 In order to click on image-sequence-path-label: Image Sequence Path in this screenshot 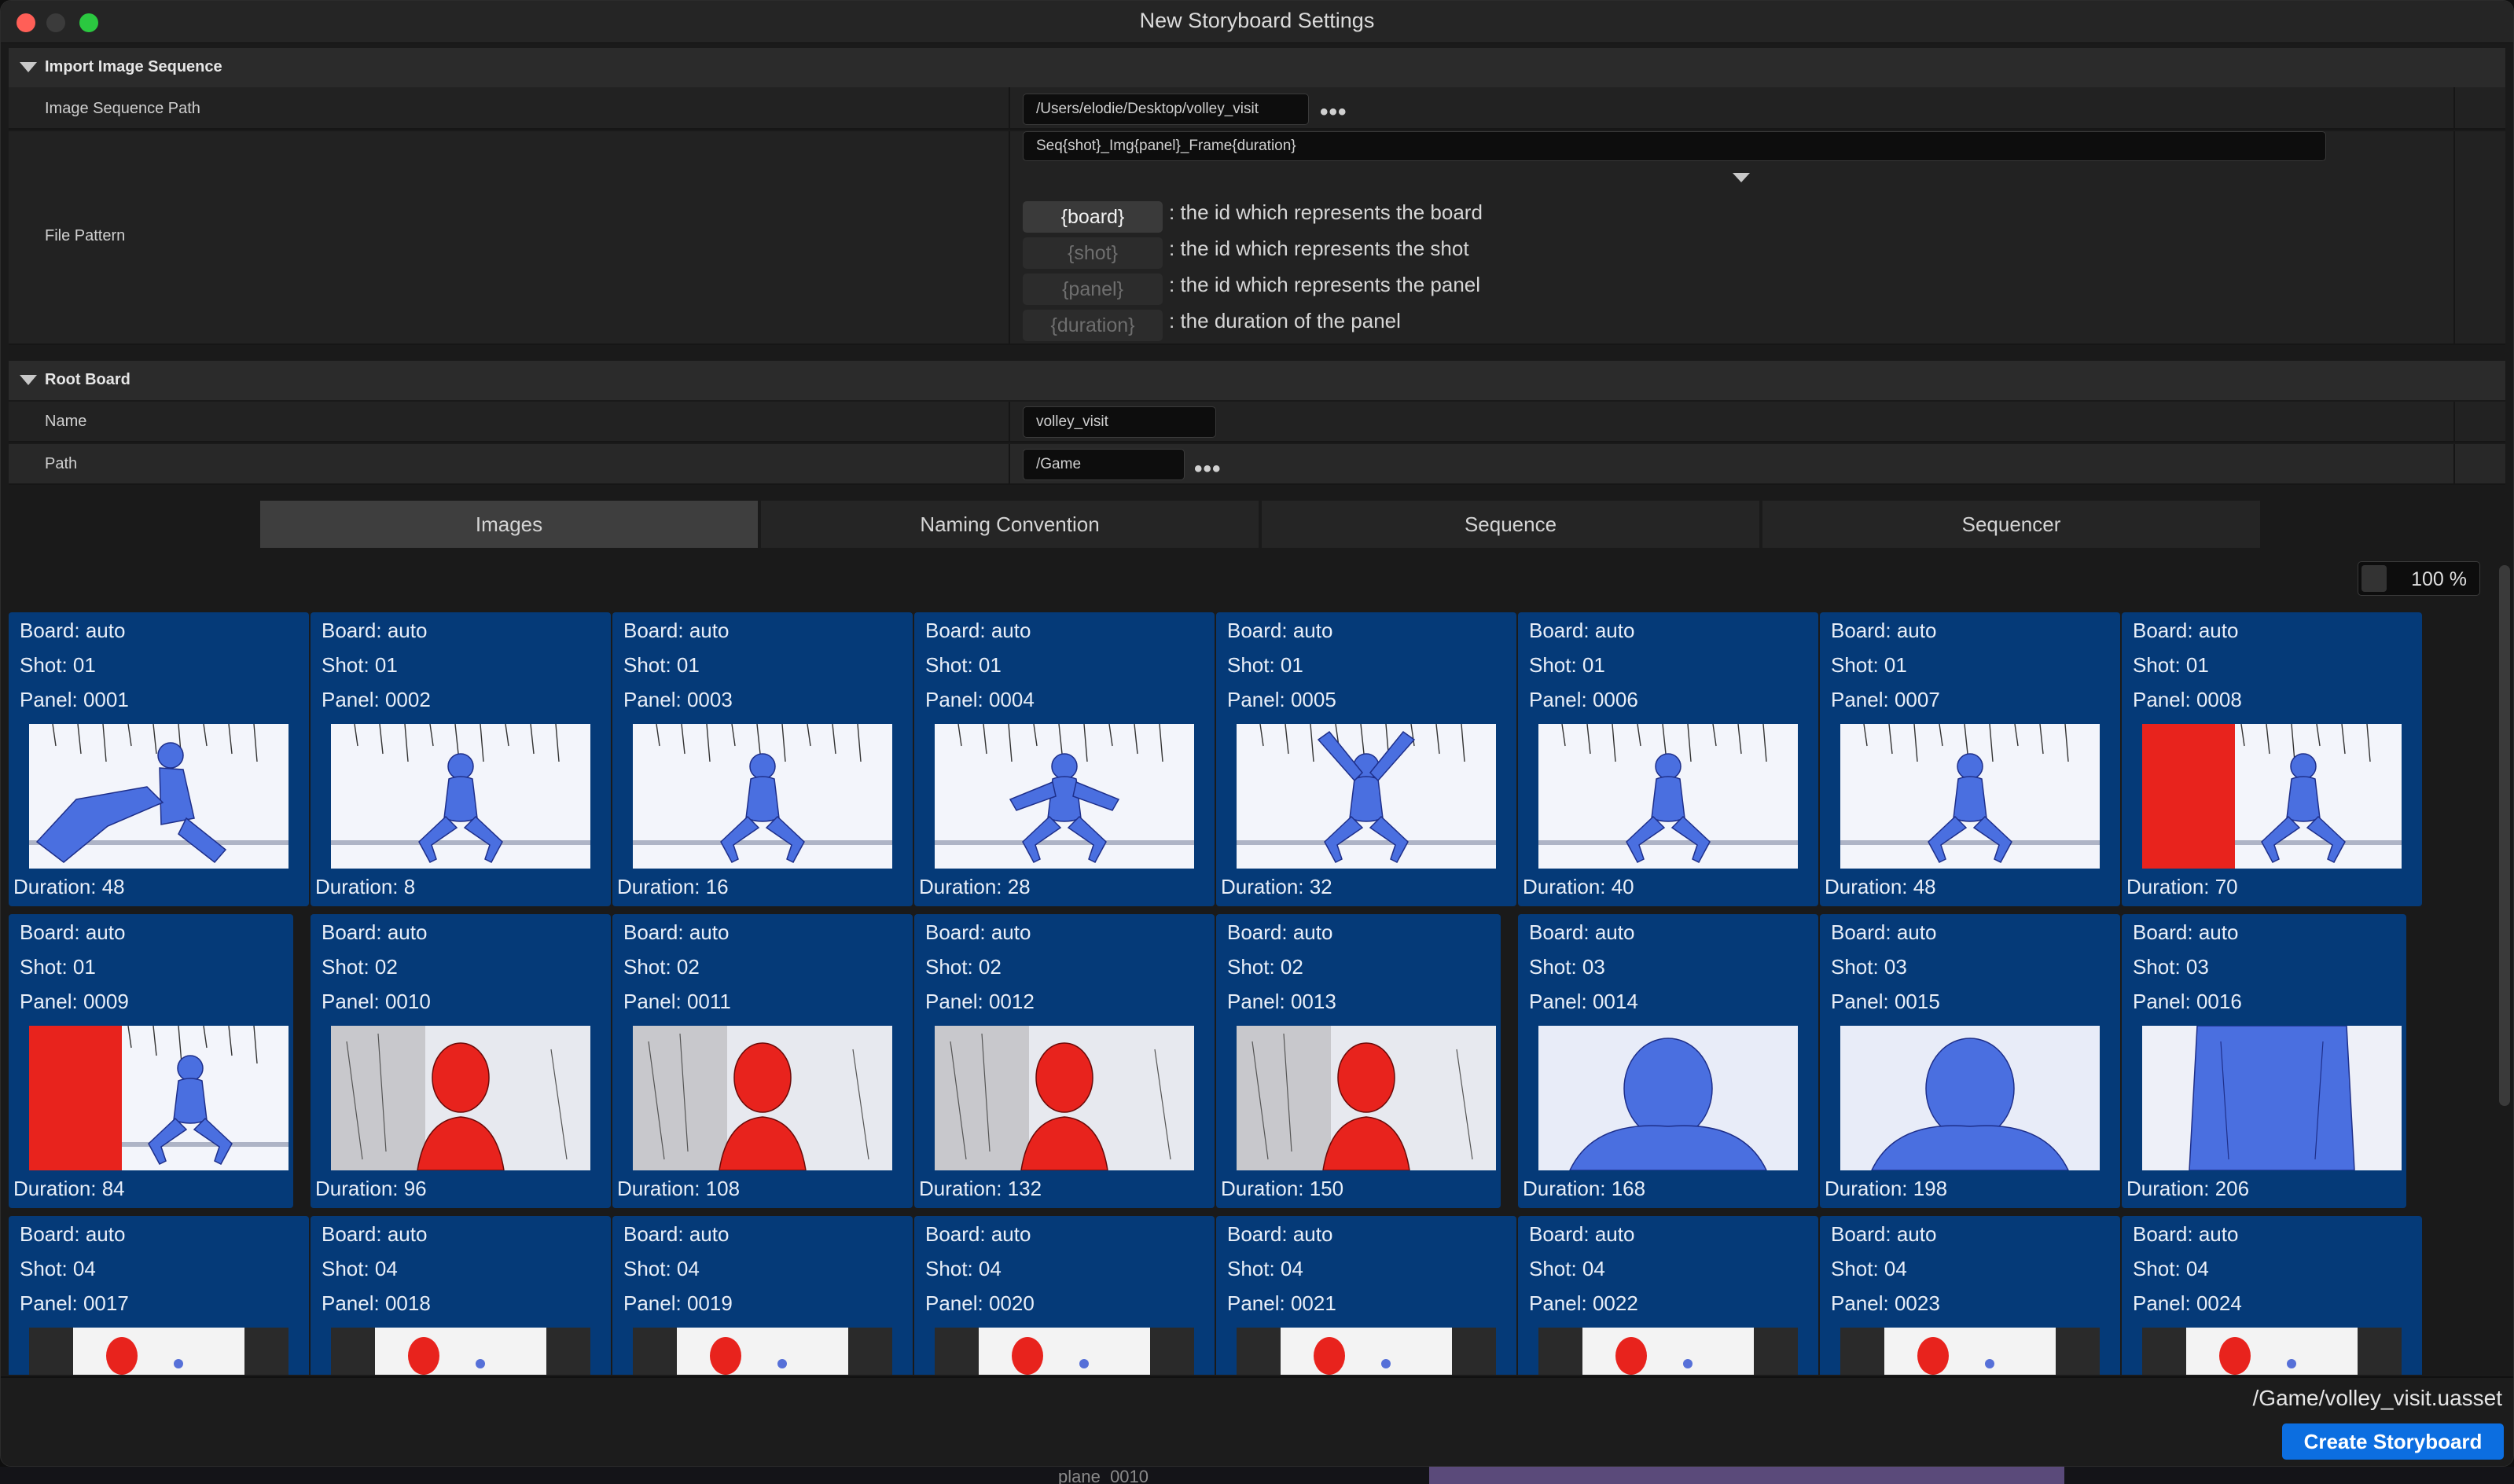, I will do `click(122, 108)`.